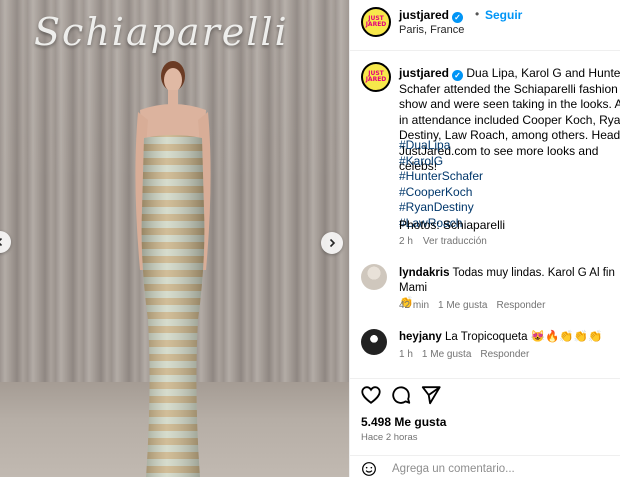 The image size is (620, 477). What do you see at coordinates (424, 273) in the screenshot?
I see `comment-username: lyndakris` at bounding box center [424, 273].